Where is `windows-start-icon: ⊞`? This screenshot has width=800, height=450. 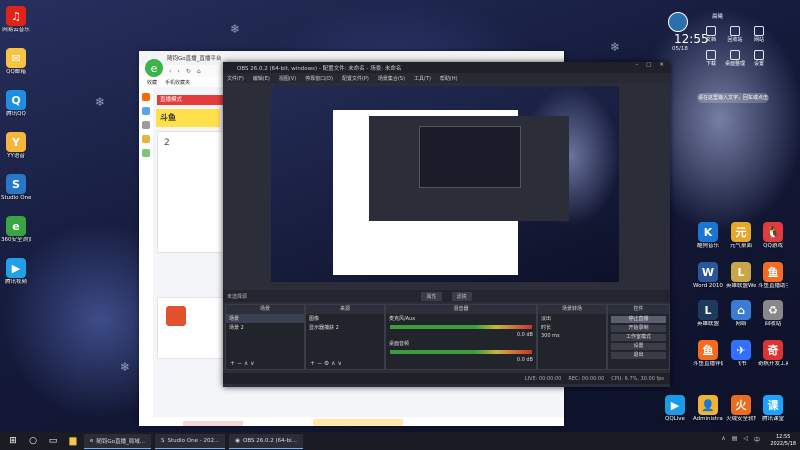
windows-start-icon: ⊞ is located at coordinates (13, 441).